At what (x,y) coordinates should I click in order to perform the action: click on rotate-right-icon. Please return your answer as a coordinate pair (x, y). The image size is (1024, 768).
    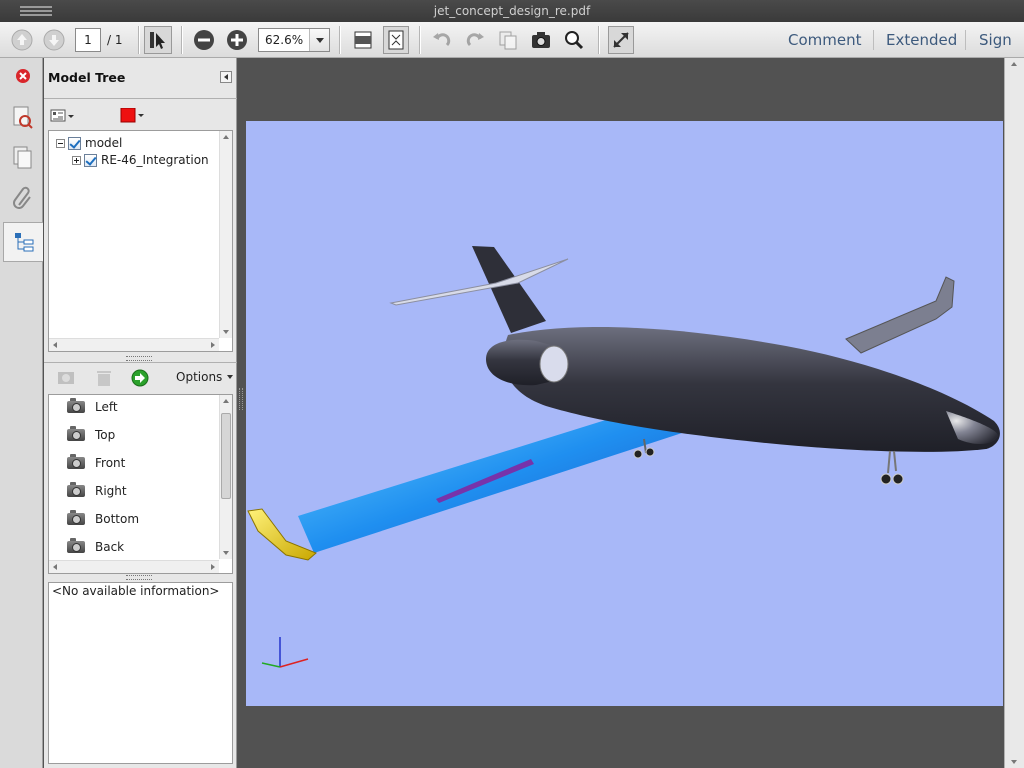
    Looking at the image, I should click on (475, 40).